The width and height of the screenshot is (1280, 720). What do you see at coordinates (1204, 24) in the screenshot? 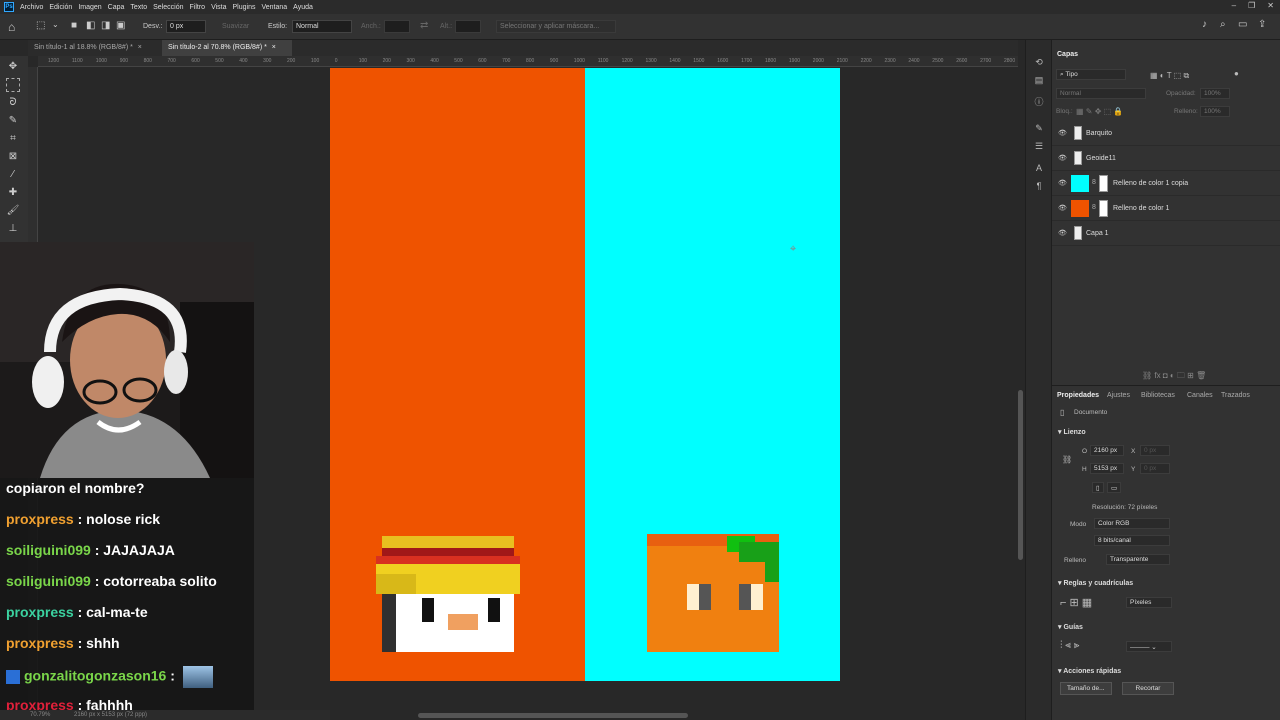
I see `bell-icon: ♪` at bounding box center [1204, 24].